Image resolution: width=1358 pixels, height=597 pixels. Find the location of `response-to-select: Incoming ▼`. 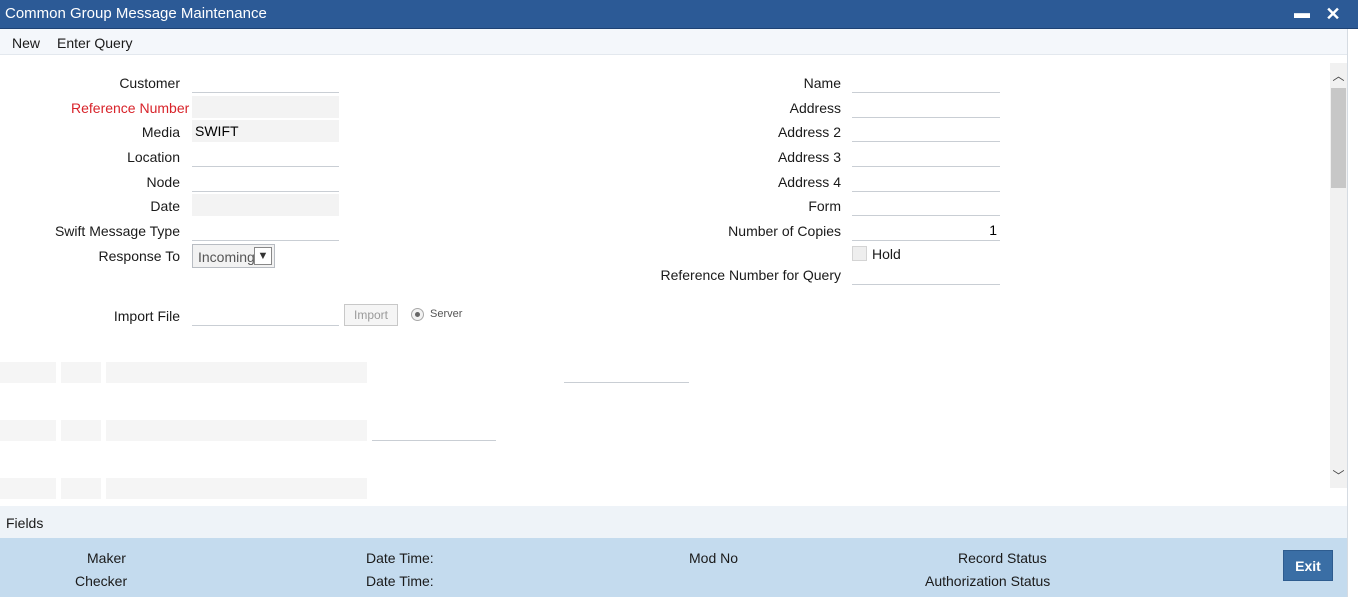

response-to-select: Incoming ▼ is located at coordinates (233, 256).